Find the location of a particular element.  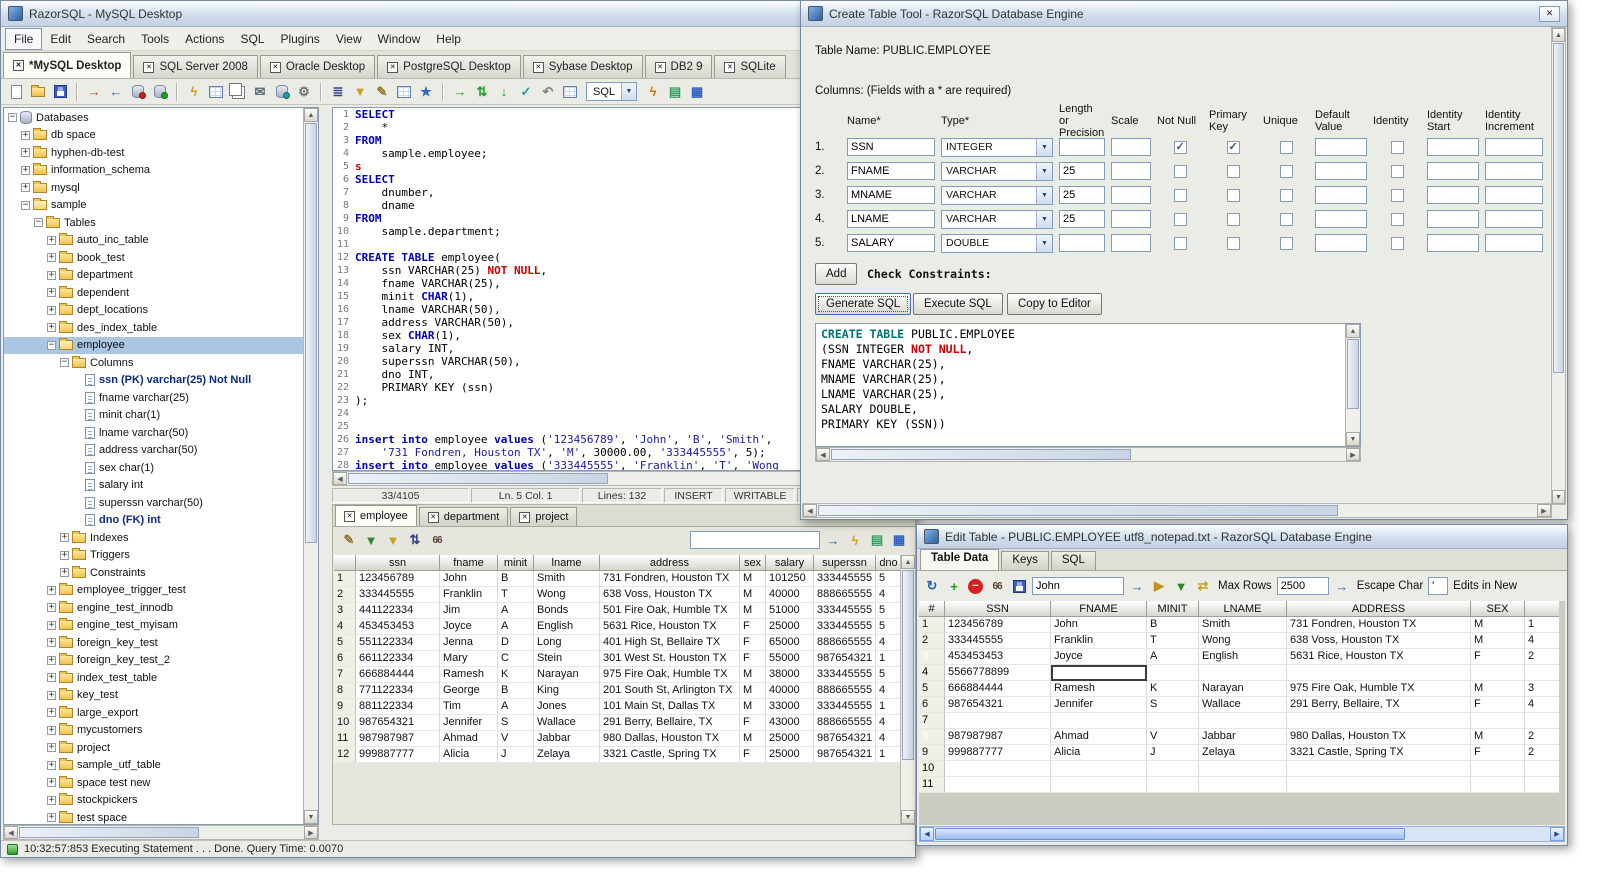

tree-item-indexes: + Indexes is located at coordinates (153, 538).